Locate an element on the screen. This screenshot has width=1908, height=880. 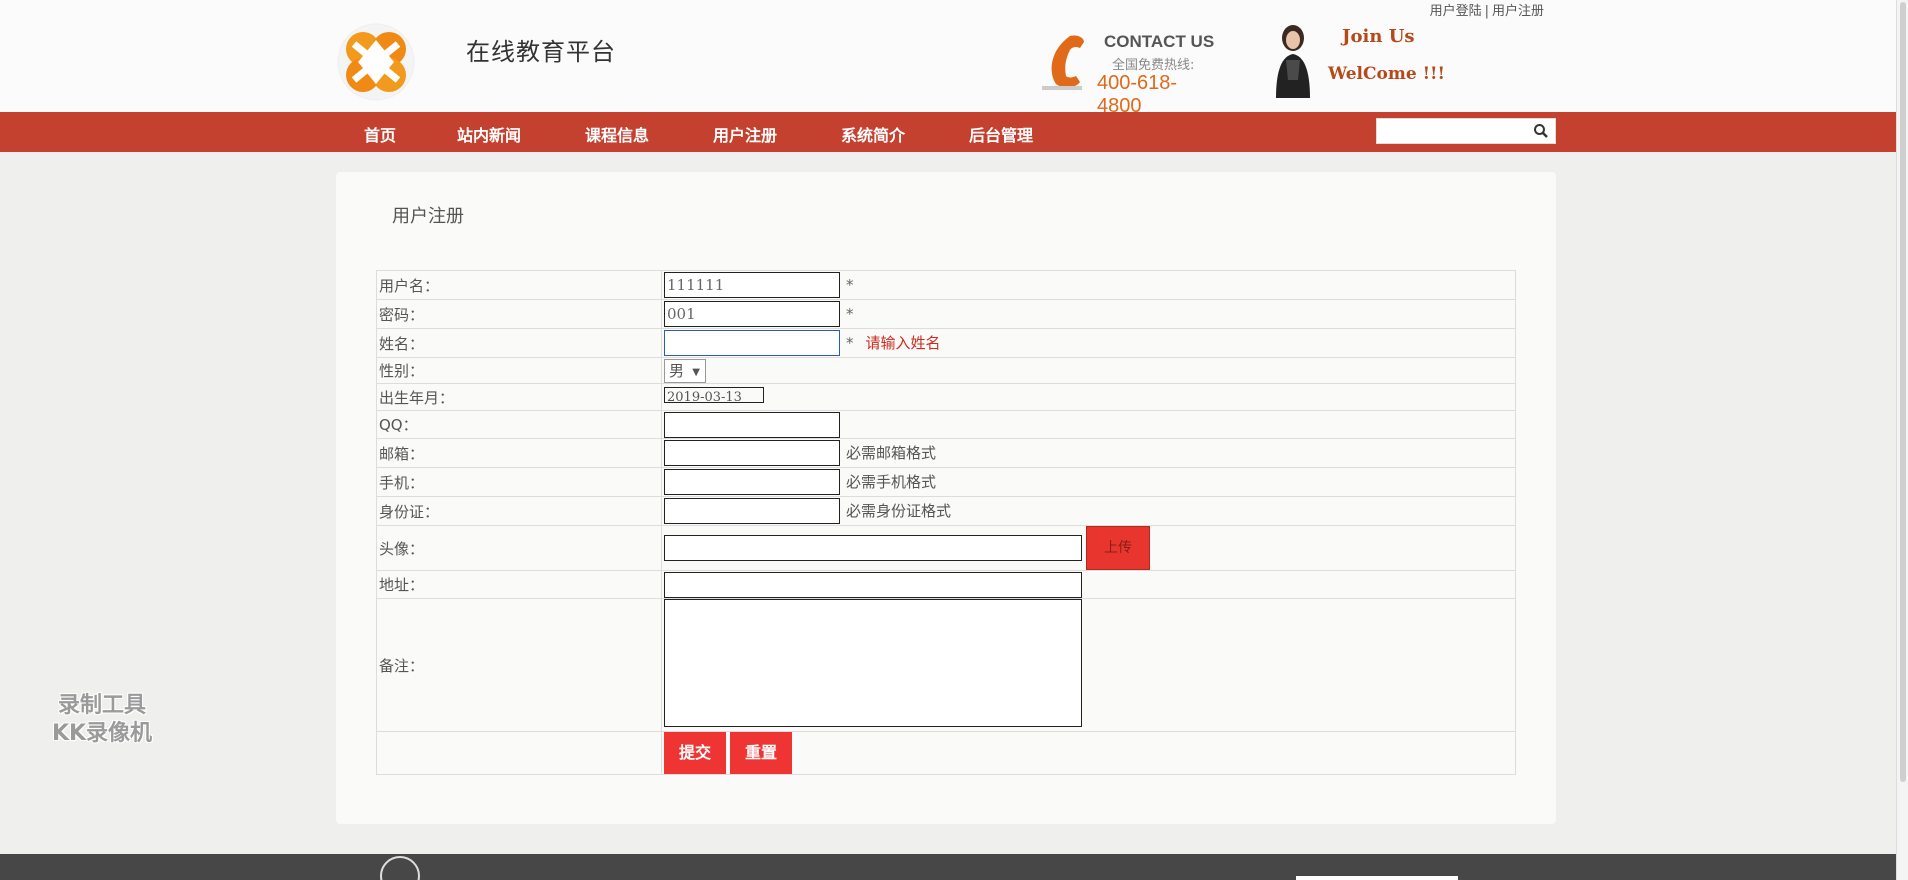
form-row-idcard: 身份证： 必需身份证格式 is located at coordinates (946, 511).